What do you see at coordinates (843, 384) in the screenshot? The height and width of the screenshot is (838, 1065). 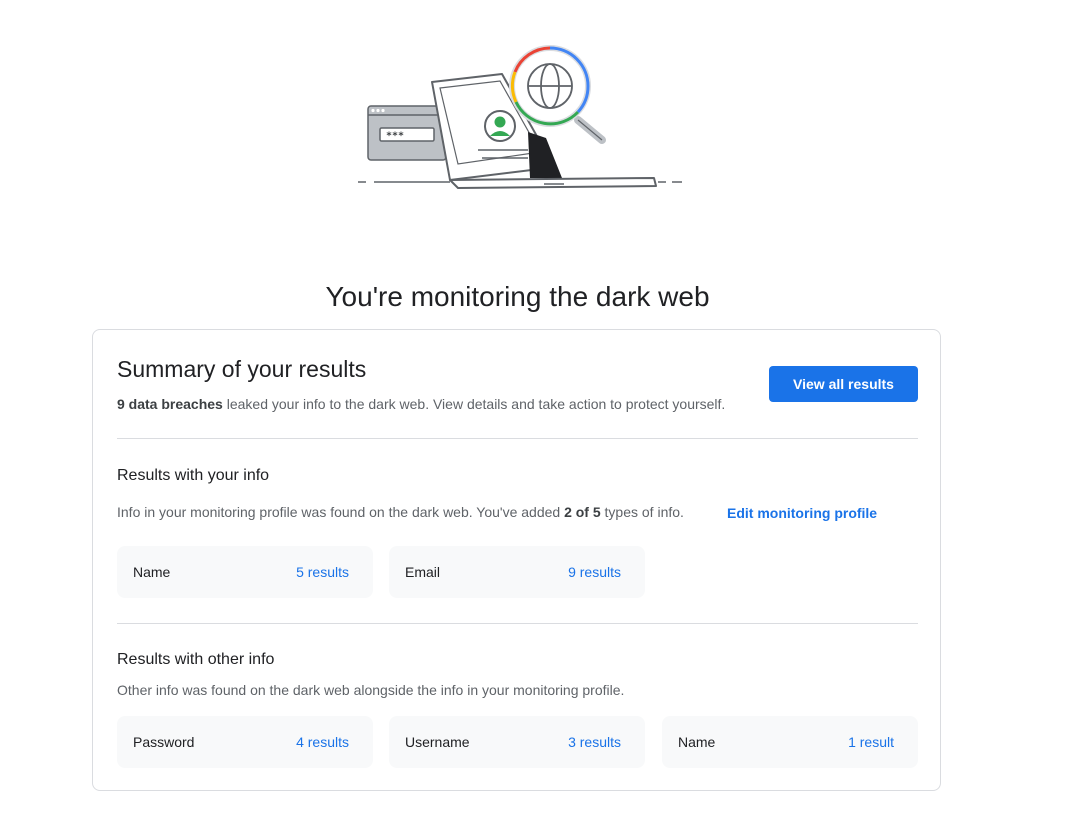 I see `view-all-results-button: View all results` at bounding box center [843, 384].